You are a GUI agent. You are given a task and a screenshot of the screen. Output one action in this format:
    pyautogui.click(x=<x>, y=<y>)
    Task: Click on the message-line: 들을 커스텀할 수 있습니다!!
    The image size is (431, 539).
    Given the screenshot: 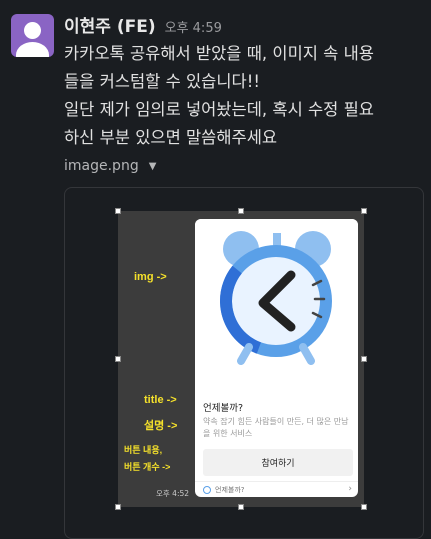 What is the action you would take?
    pyautogui.click(x=162, y=81)
    